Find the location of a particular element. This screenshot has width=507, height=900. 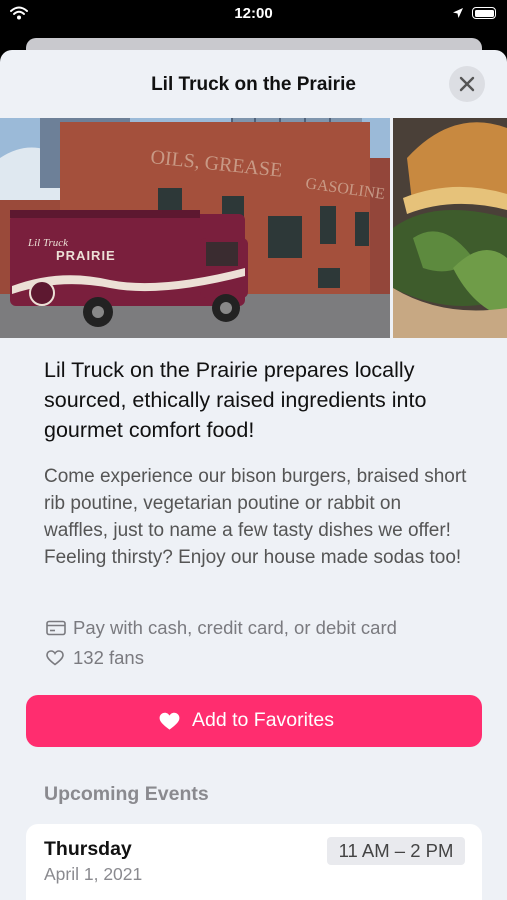

location-arrow-icon is located at coordinates (458, 13).